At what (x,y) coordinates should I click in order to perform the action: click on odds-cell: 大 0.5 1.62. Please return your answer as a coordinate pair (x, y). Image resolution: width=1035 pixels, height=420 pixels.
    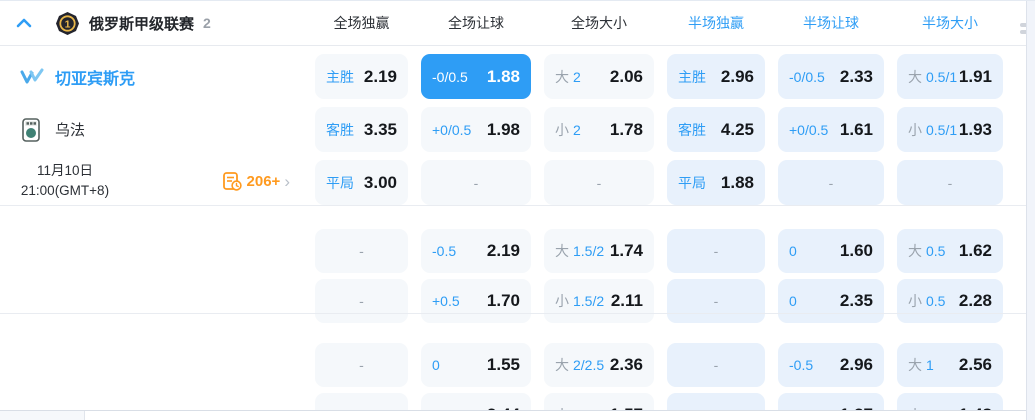
    Looking at the image, I should click on (950, 251).